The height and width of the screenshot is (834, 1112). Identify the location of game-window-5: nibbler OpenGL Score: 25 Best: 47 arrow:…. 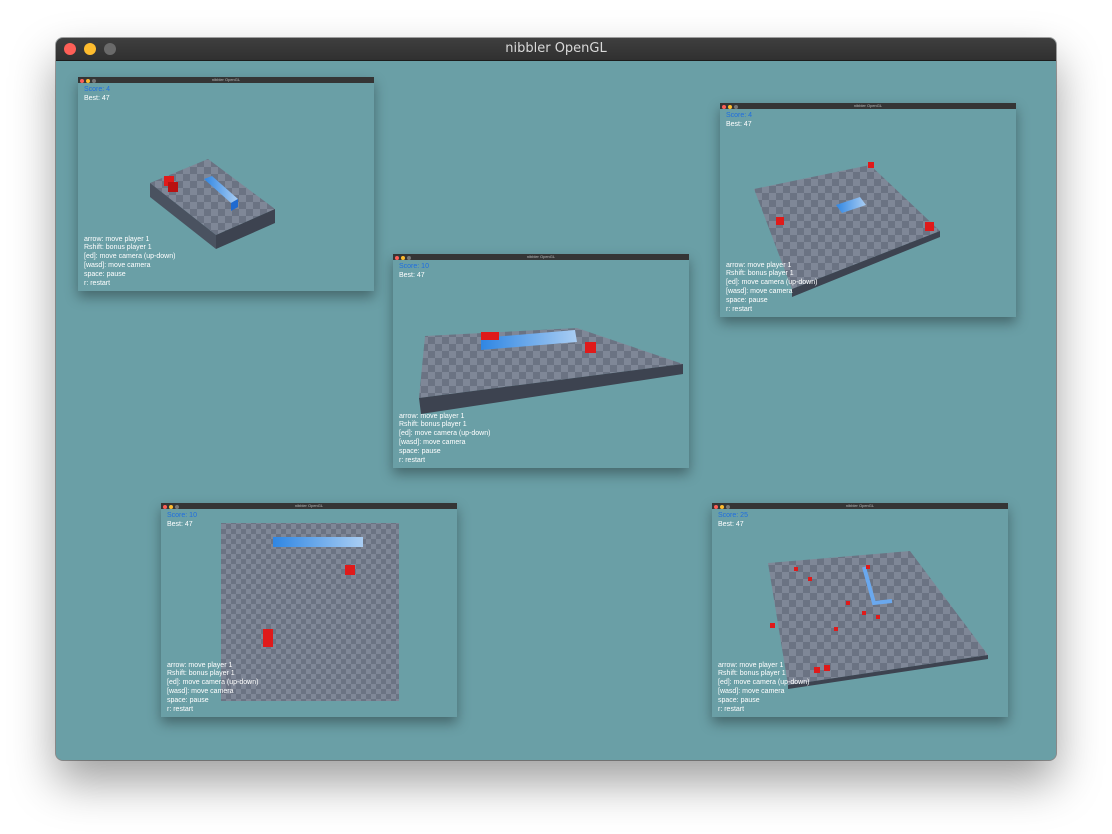
(860, 610).